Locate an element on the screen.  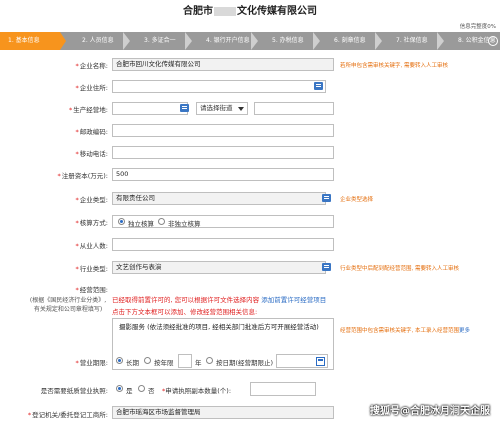
accounting-dependent-radio is located at coordinates (161, 221).